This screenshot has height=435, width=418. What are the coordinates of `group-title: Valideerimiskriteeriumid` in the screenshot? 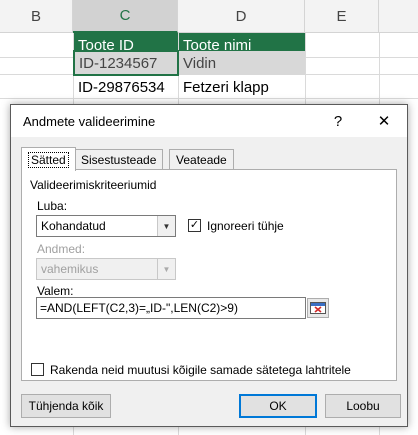 It's located at (93, 185).